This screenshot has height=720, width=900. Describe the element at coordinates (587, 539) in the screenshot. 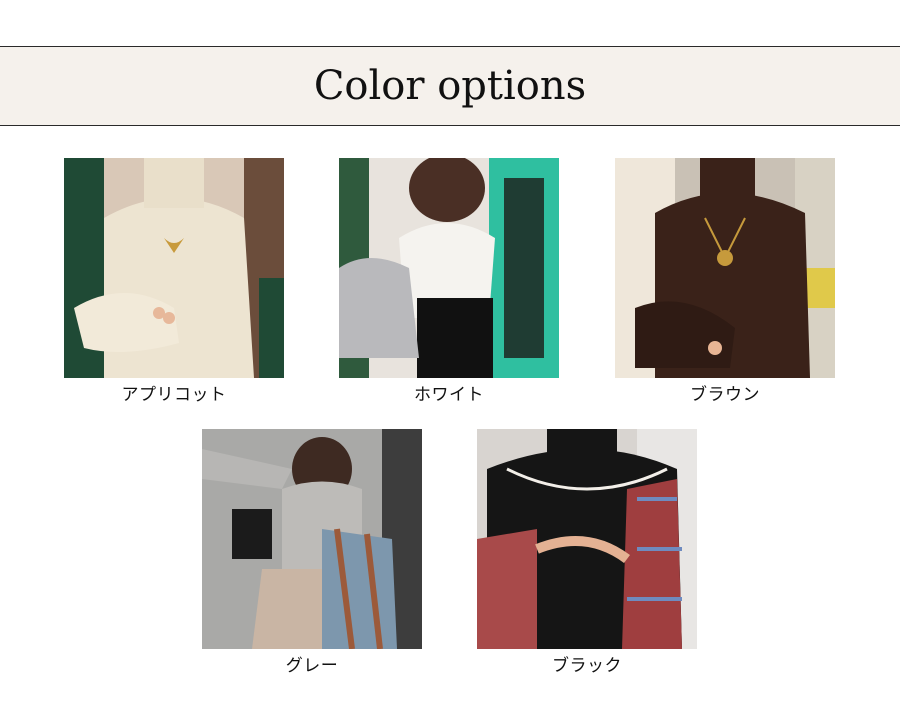

I see `black-product-photo` at that location.